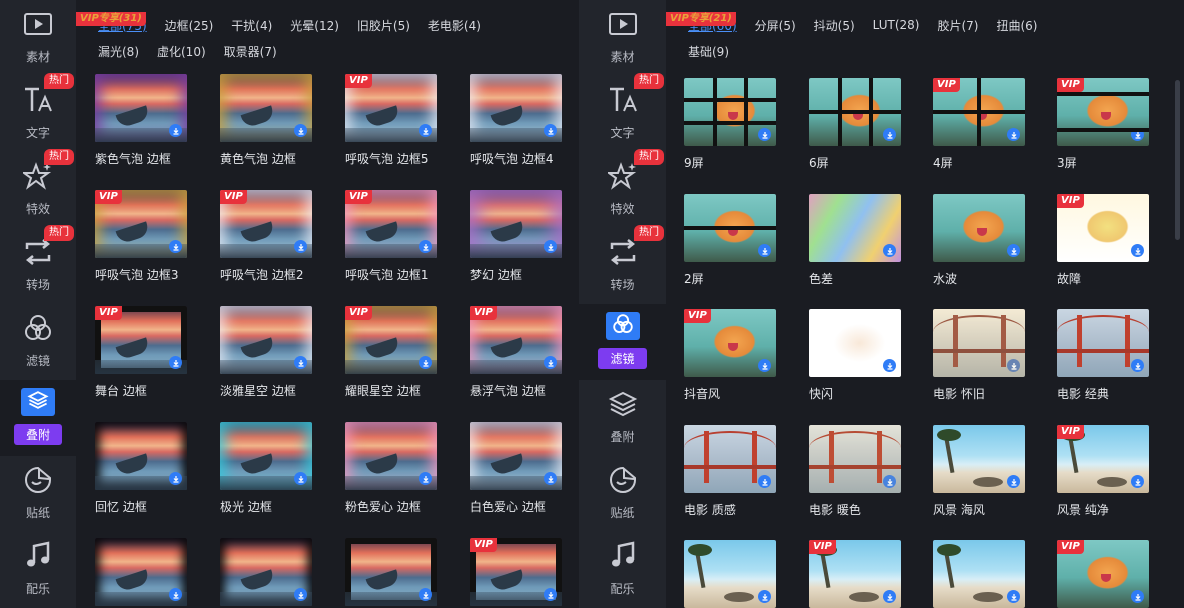 The width and height of the screenshot is (1184, 608). I want to click on sidebar-item-music: 配乐, so click(38, 570).